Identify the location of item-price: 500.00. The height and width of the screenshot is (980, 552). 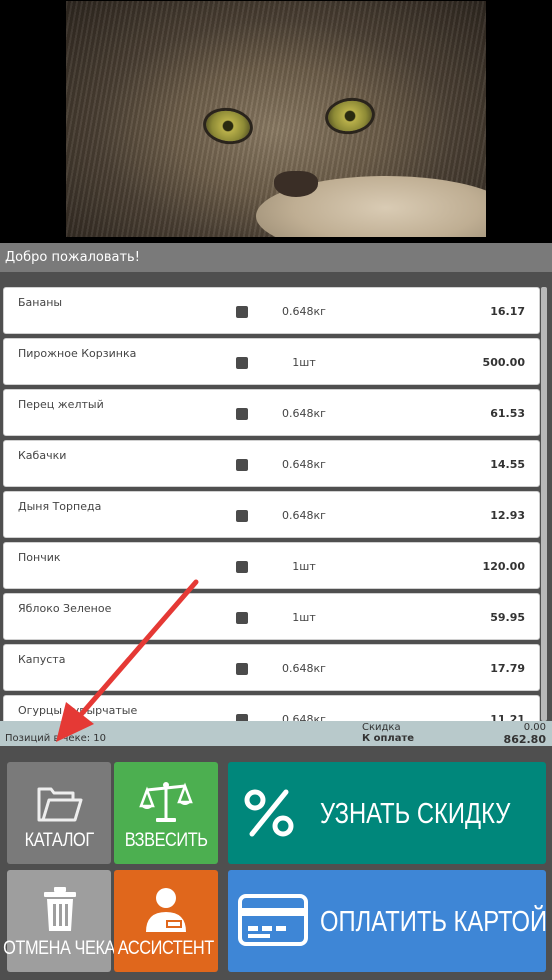
(503, 362).